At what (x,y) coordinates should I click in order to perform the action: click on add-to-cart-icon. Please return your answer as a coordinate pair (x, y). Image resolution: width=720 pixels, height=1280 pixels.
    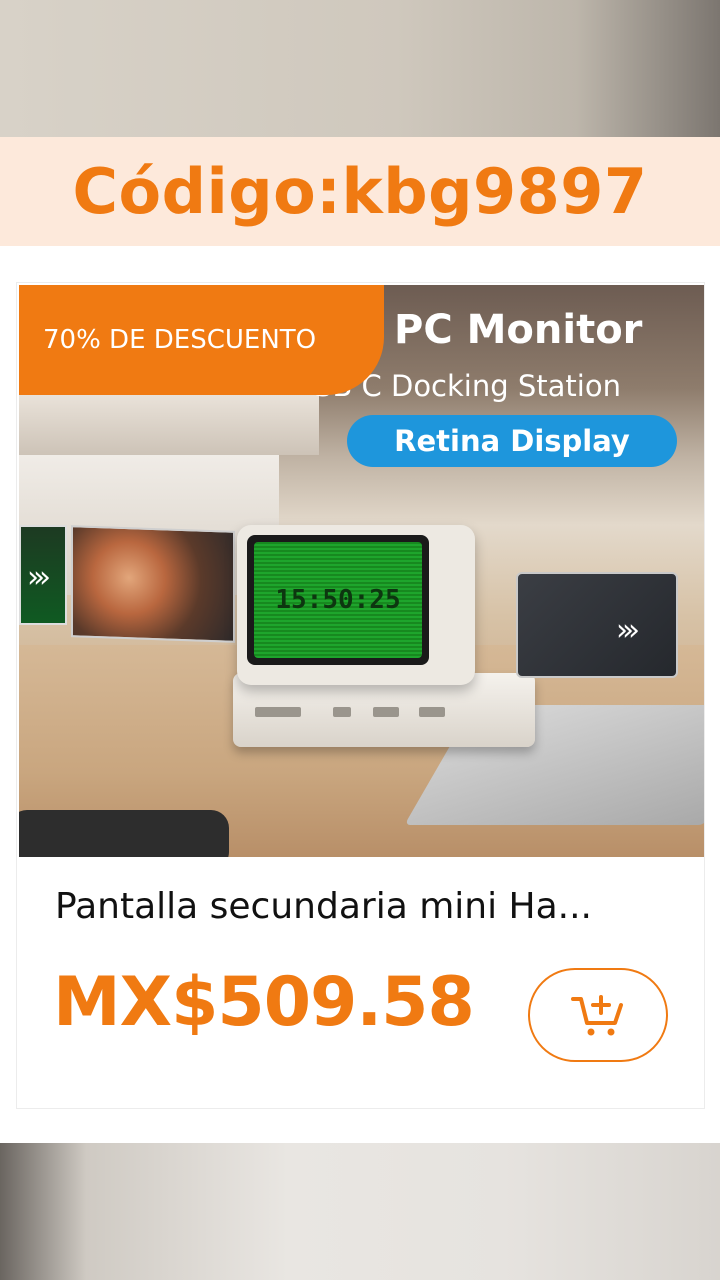
    Looking at the image, I should click on (597, 1015).